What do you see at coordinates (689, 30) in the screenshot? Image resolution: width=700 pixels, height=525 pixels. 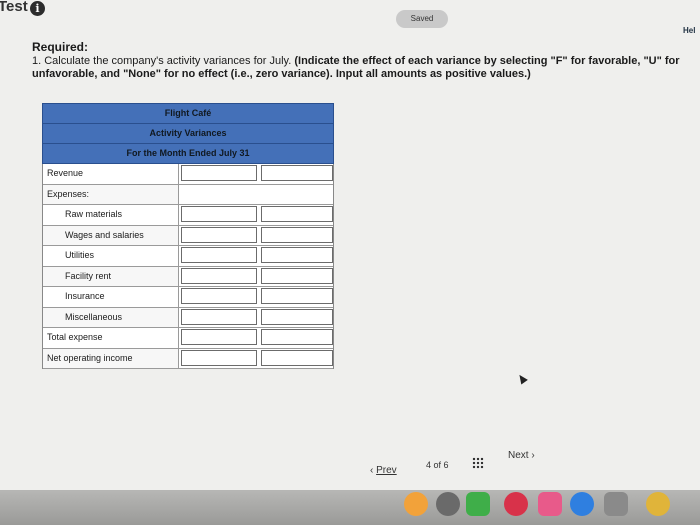 I see `help-link: Hel` at bounding box center [689, 30].